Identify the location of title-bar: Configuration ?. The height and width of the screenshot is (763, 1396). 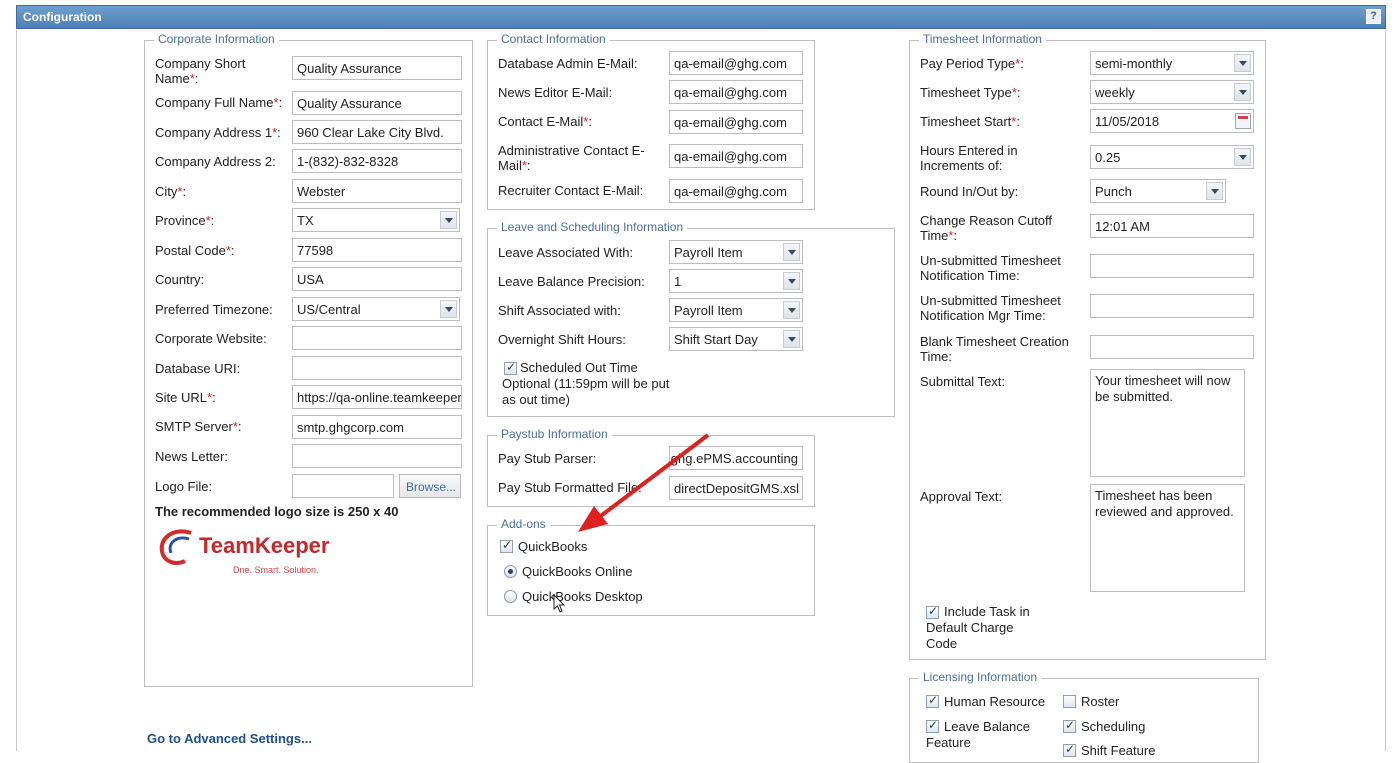
(701, 17).